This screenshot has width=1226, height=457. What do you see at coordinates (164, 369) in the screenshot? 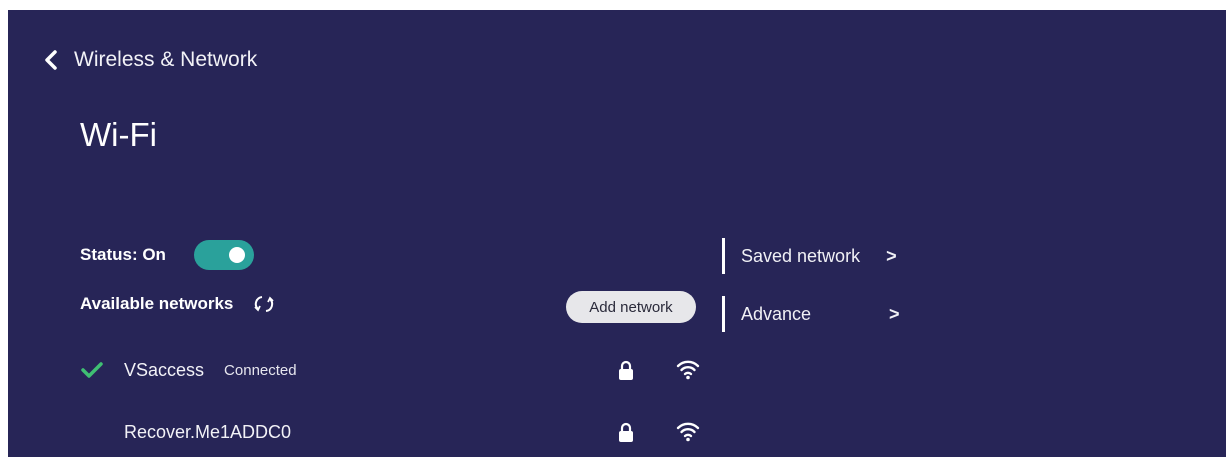
I see `network-name: VSaccess` at bounding box center [164, 369].